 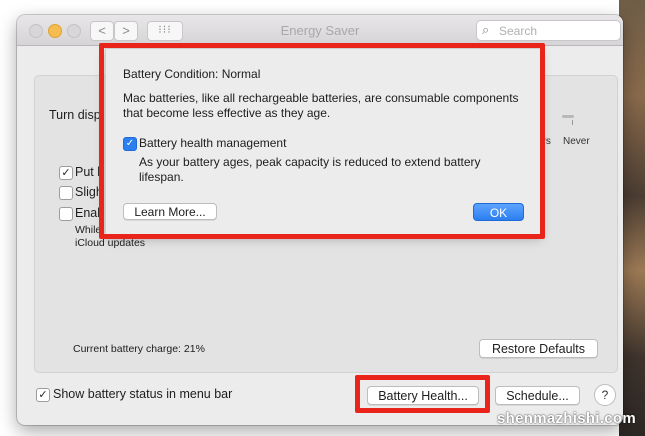 I want to click on search-field: ⌕, so click(x=548, y=30).